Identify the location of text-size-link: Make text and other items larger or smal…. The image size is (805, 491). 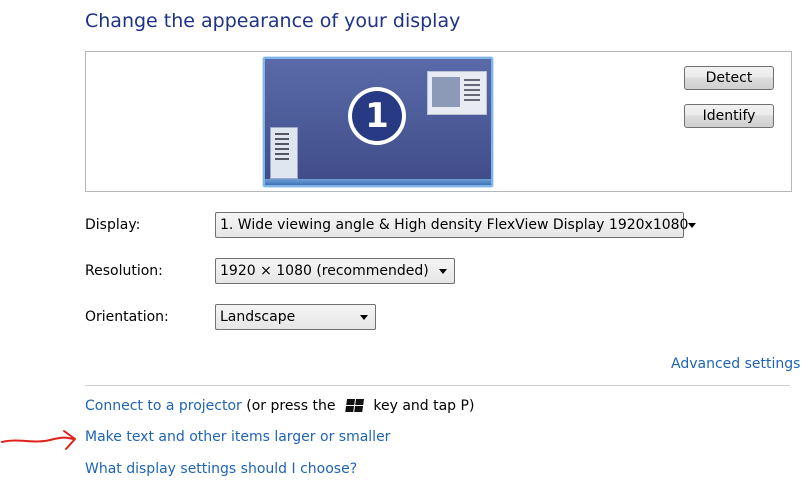
(237, 437).